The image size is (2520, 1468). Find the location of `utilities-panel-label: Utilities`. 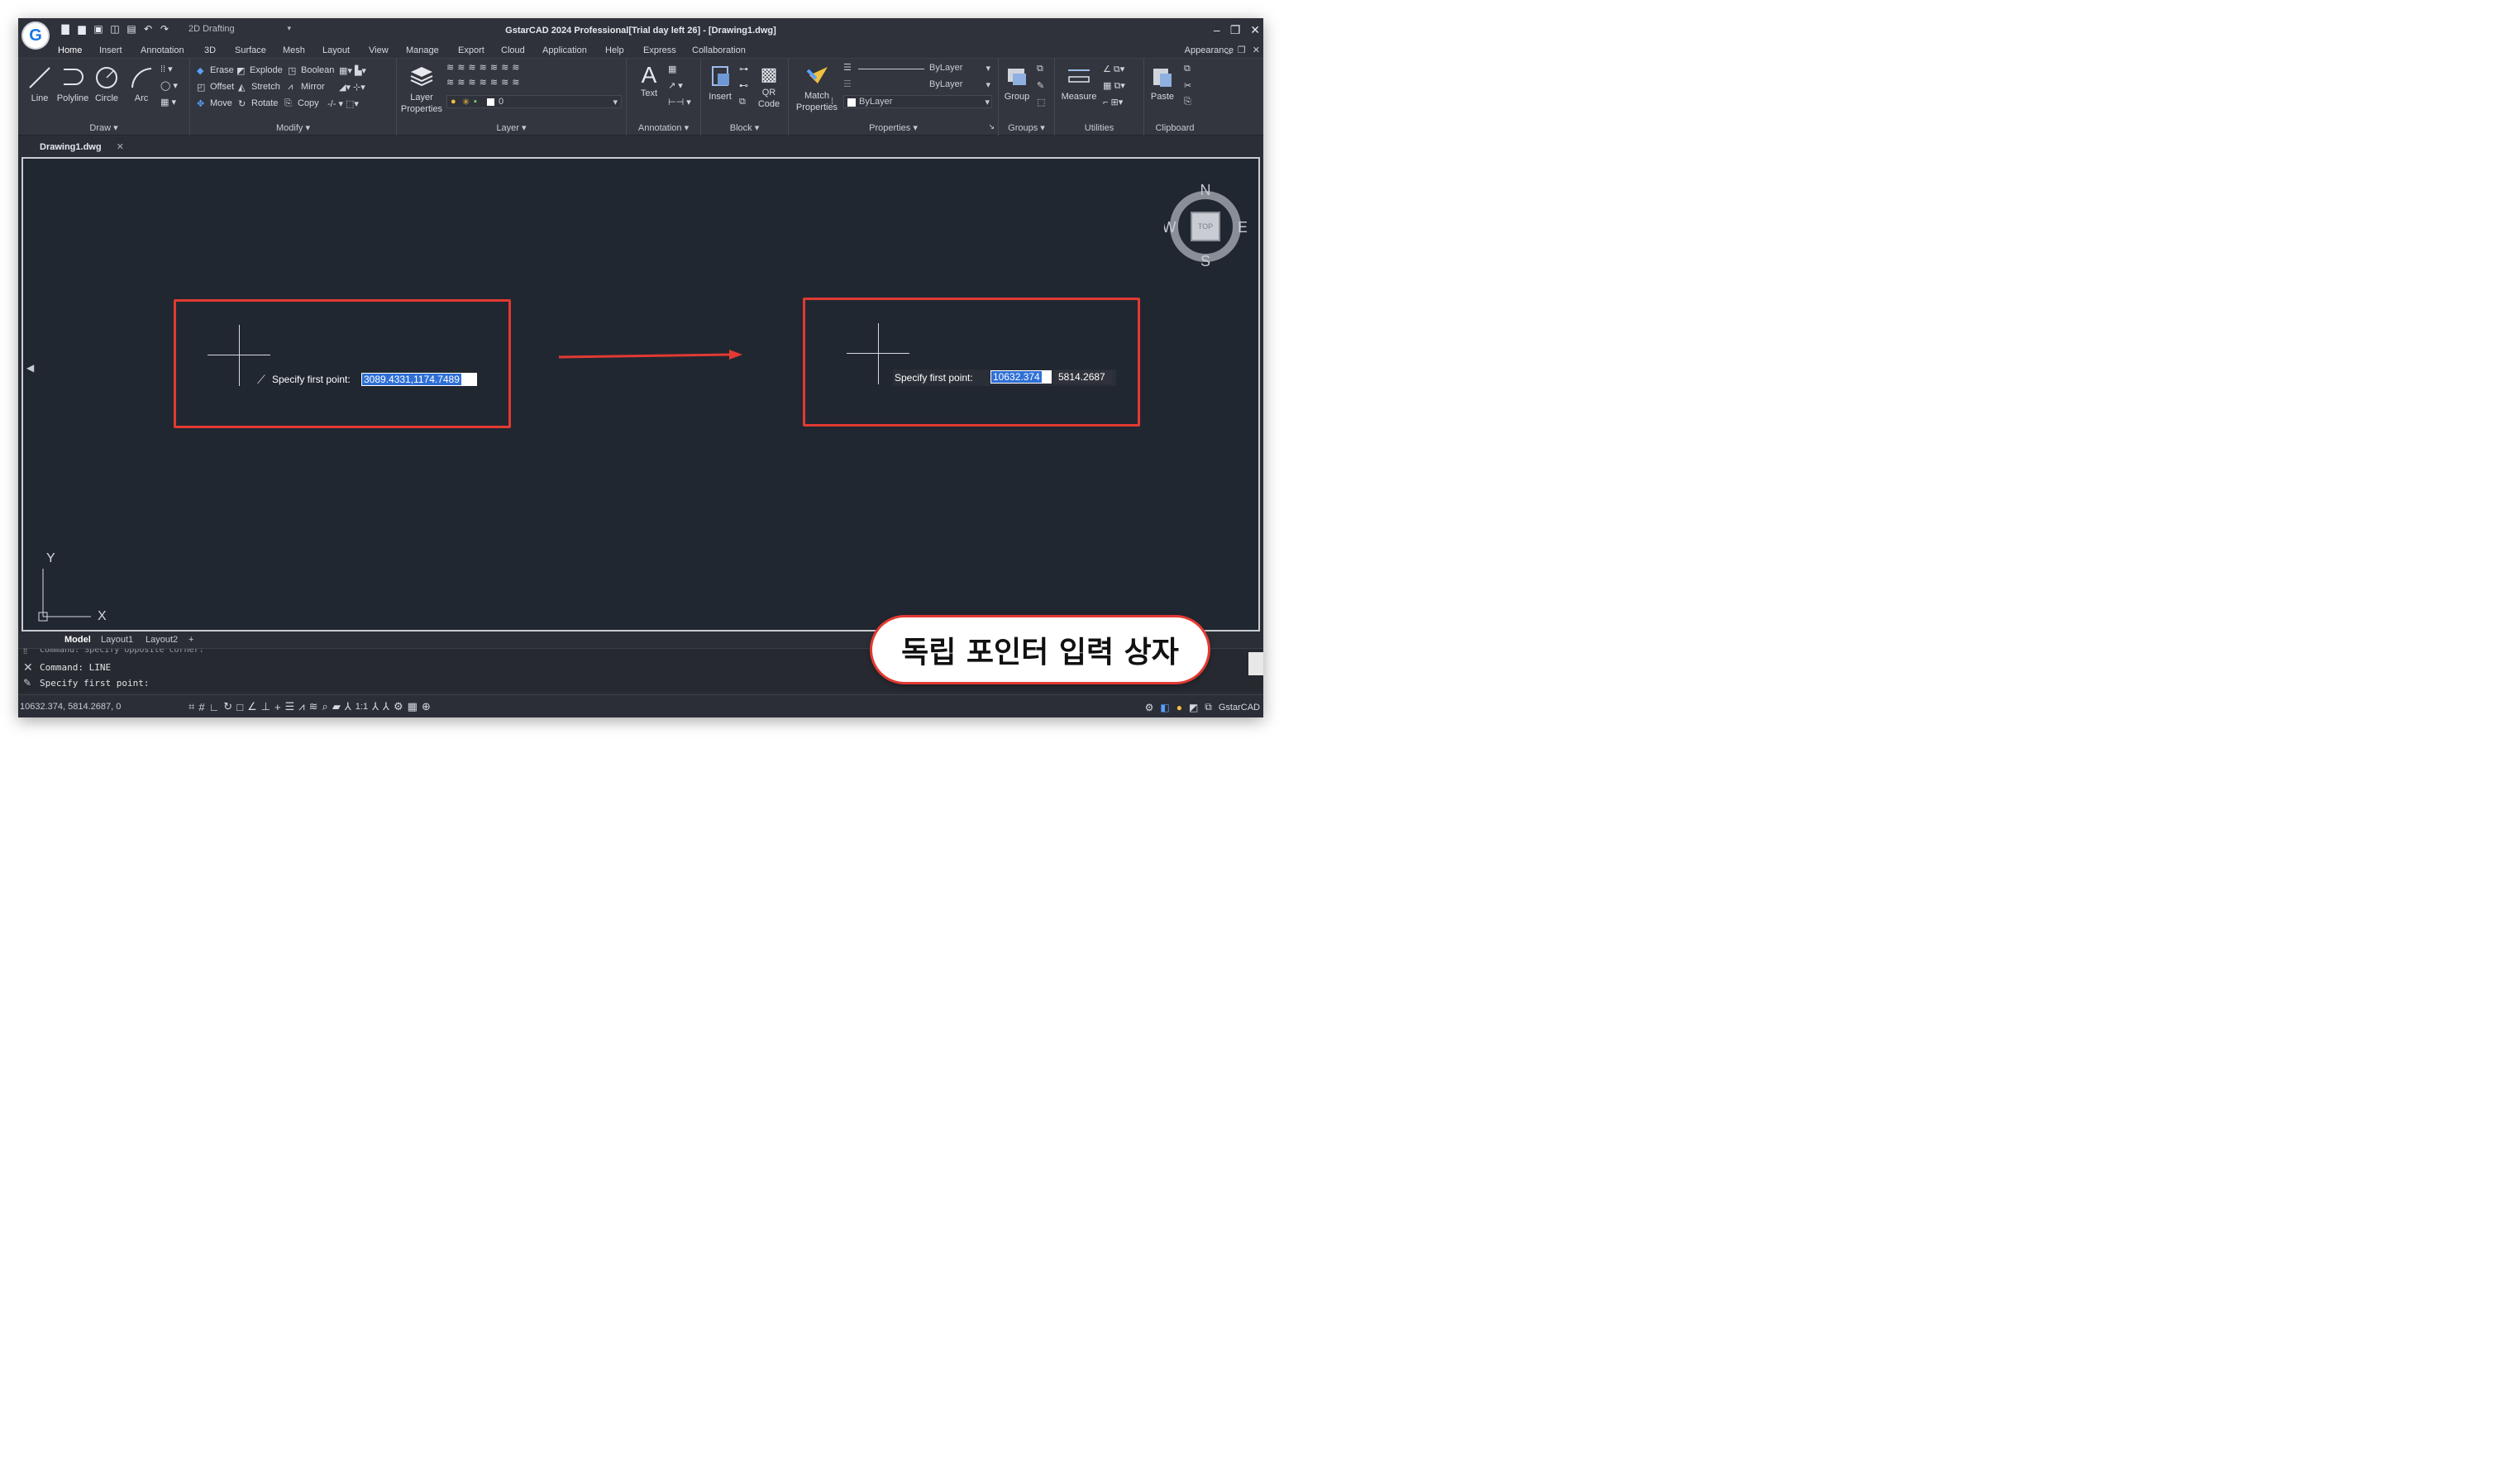

utilities-panel-label: Utilities is located at coordinates (1099, 128).